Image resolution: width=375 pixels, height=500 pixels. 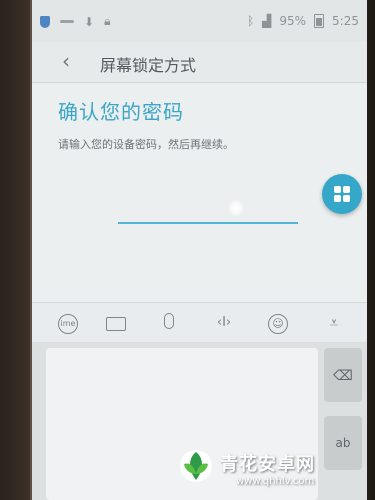 I want to click on keypad-switch-button, so click(x=342, y=194).